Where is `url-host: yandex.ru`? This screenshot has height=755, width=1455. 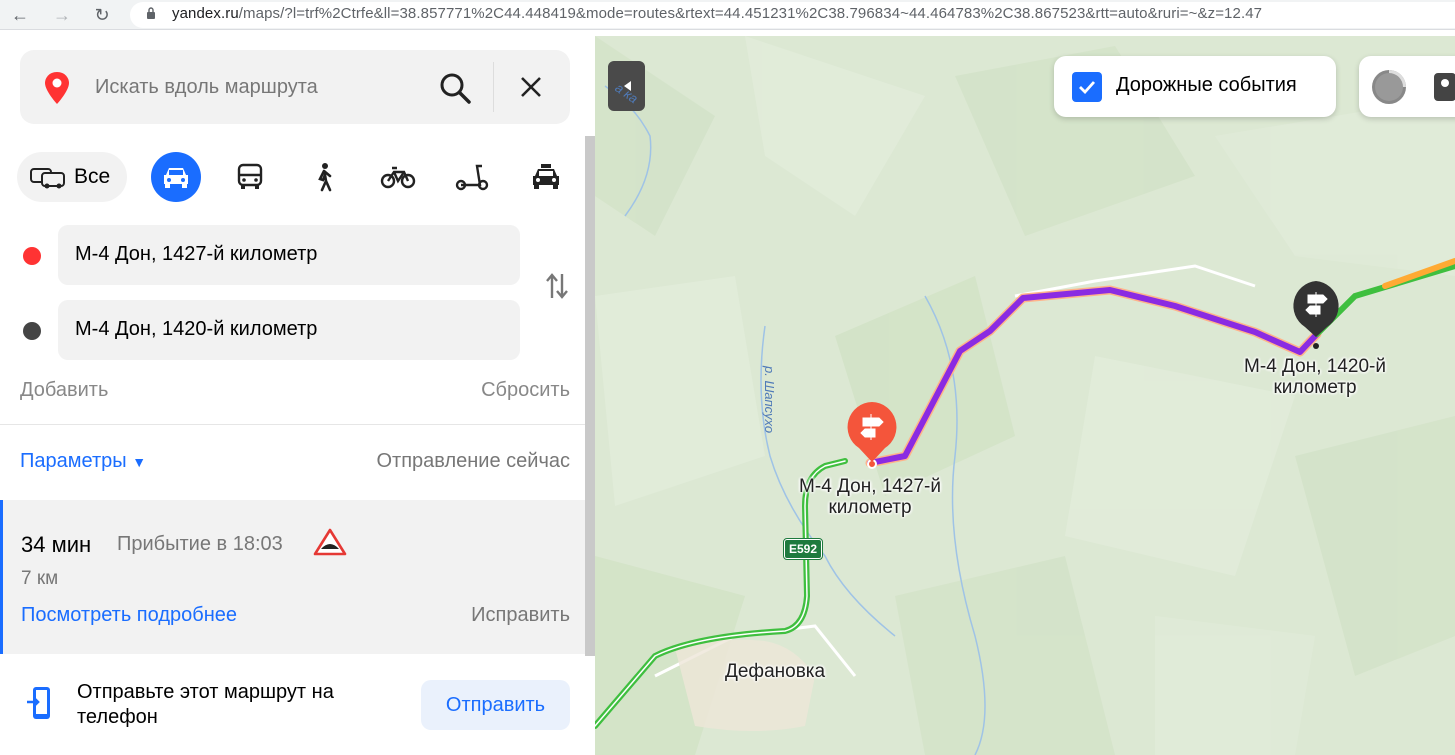 url-host: yandex.ru is located at coordinates (205, 13).